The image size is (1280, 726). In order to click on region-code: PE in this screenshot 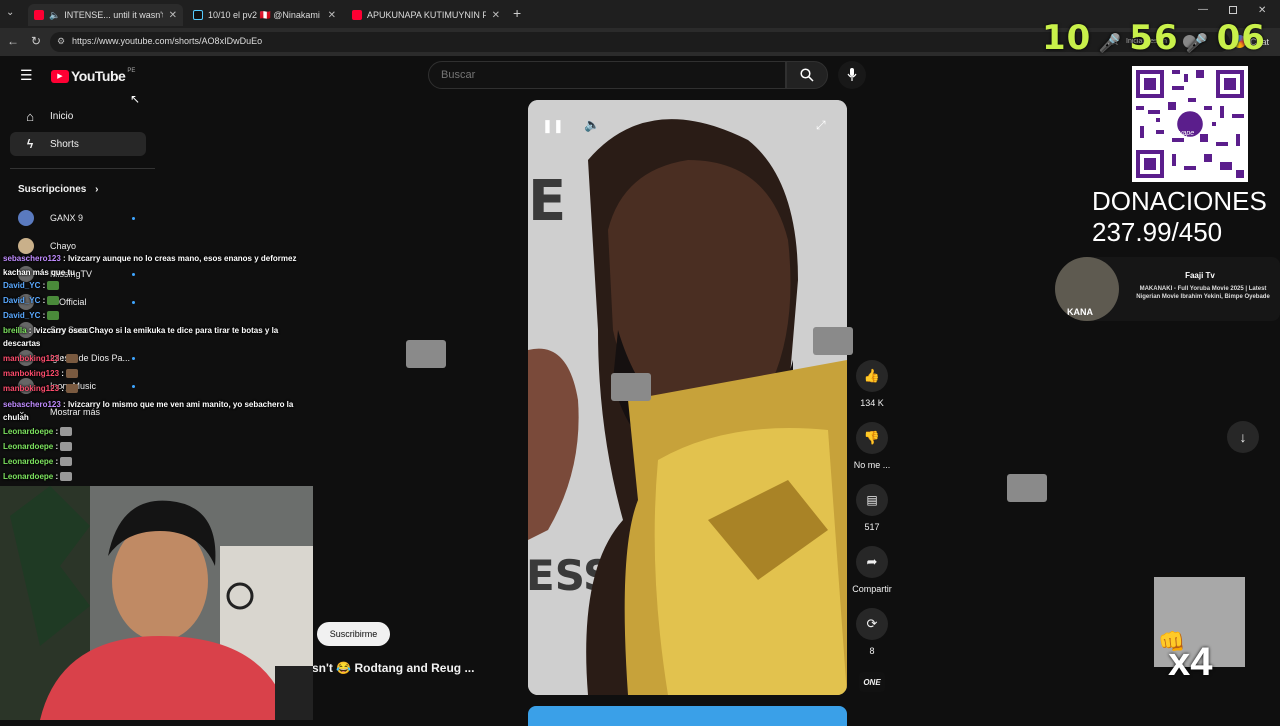, I will do `click(131, 71)`.